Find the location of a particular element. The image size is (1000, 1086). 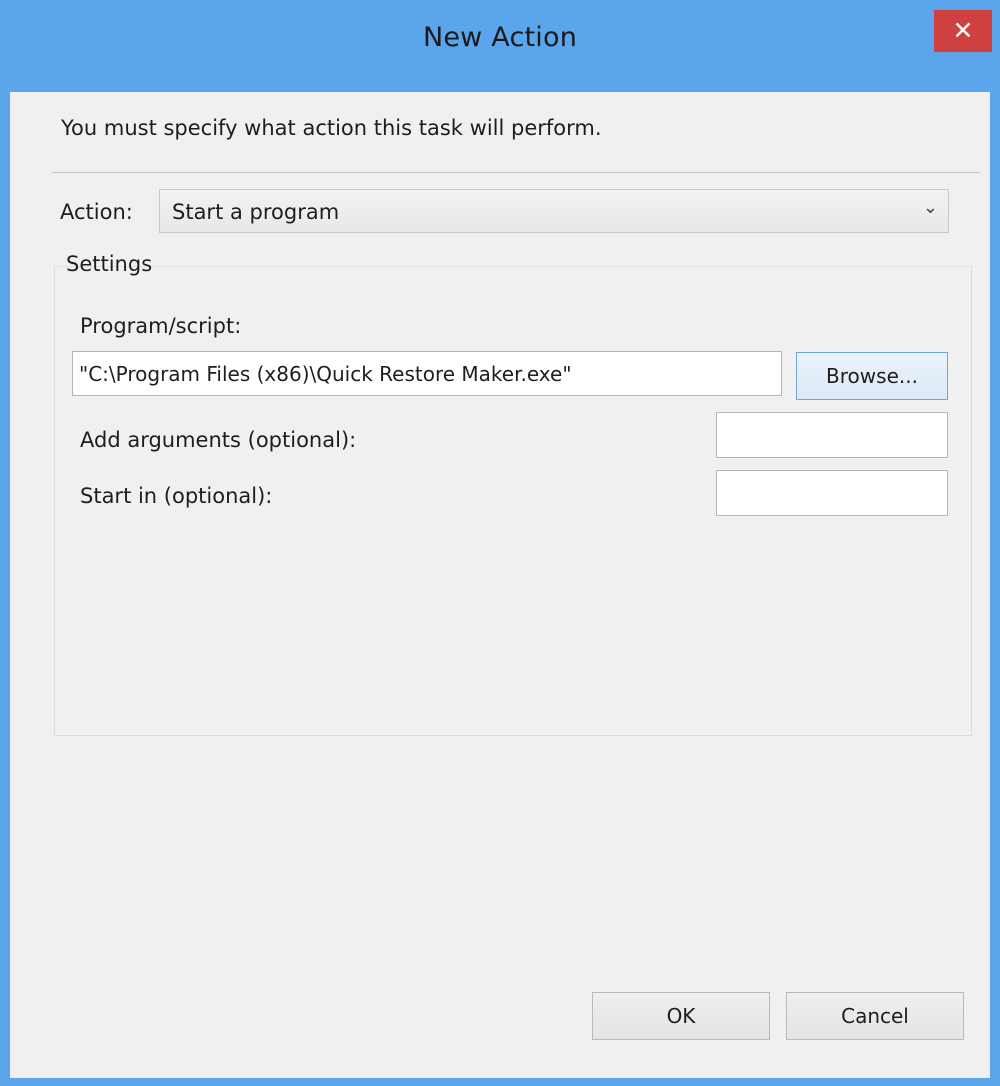

action-selected-value: Start a program is located at coordinates (256, 212).